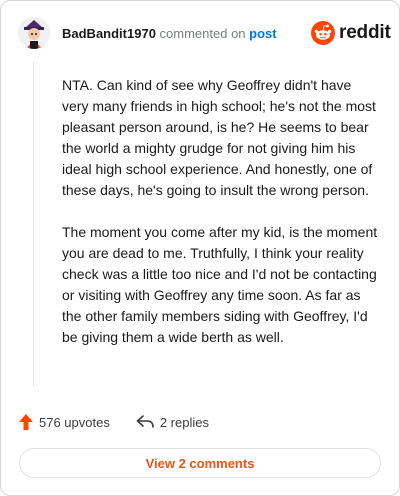 This screenshot has width=400, height=496. What do you see at coordinates (323, 33) in the screenshot?
I see `reddit-snoo-icon` at bounding box center [323, 33].